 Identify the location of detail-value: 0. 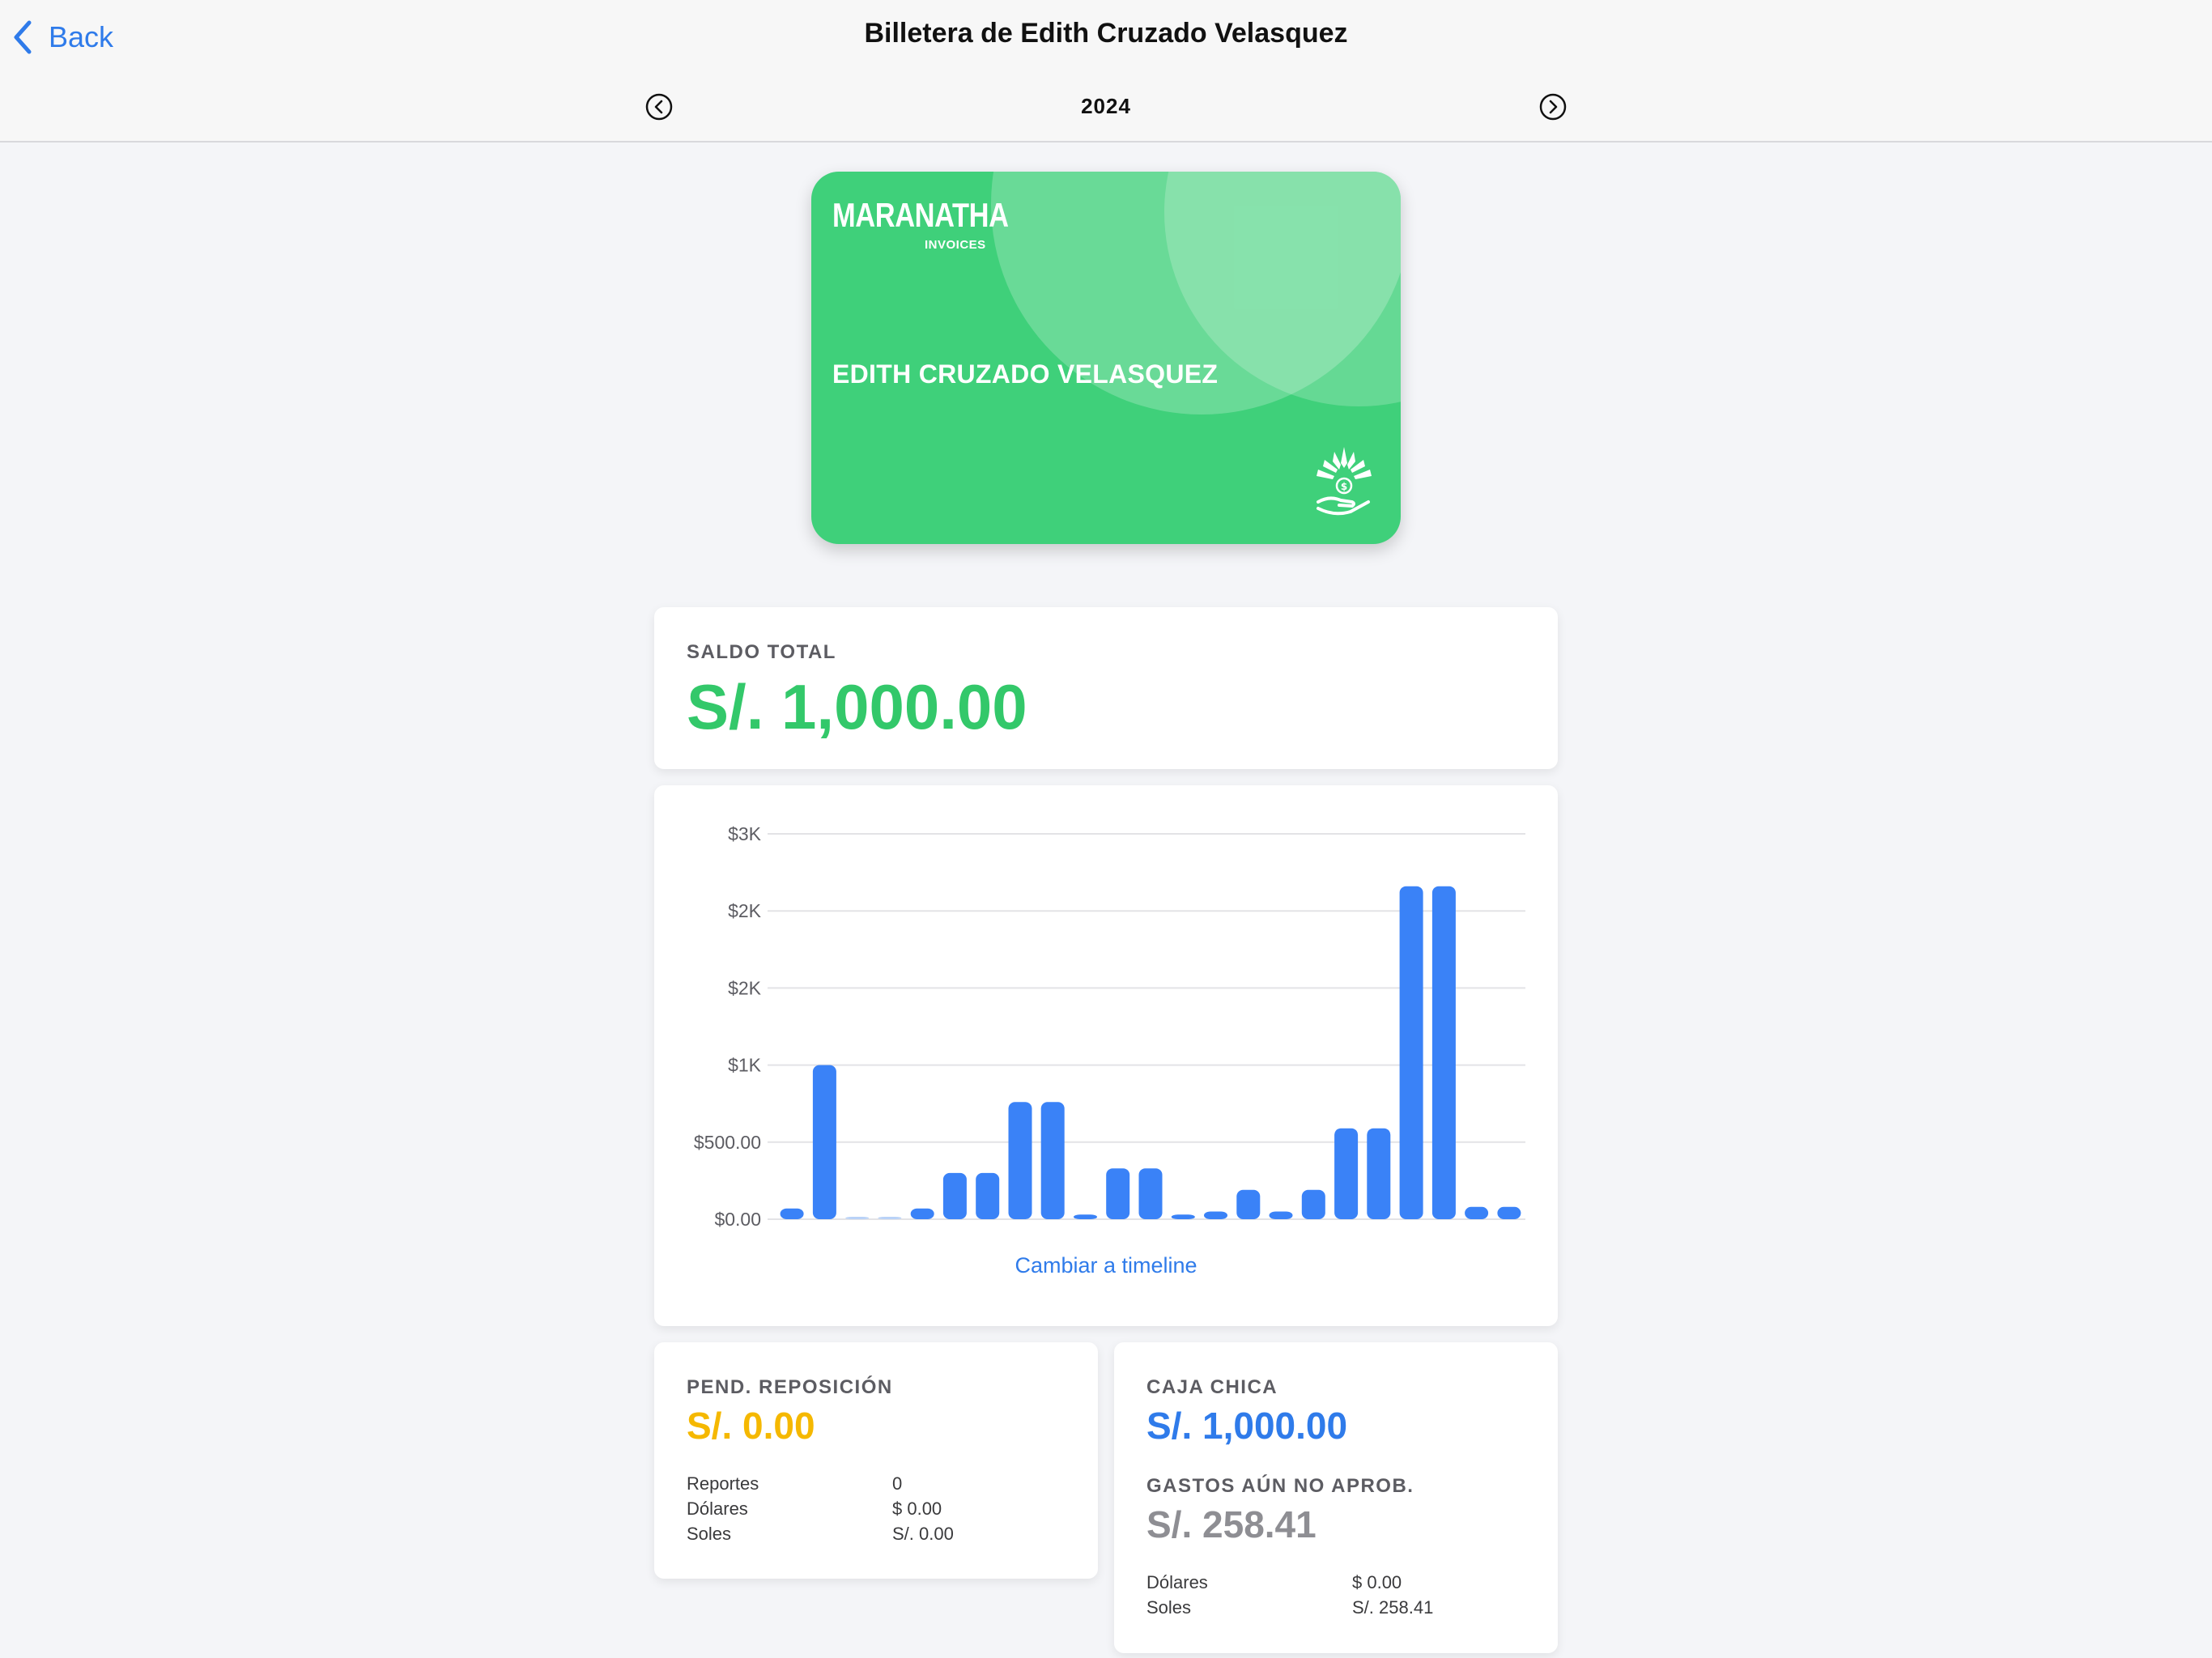
(898, 1483).